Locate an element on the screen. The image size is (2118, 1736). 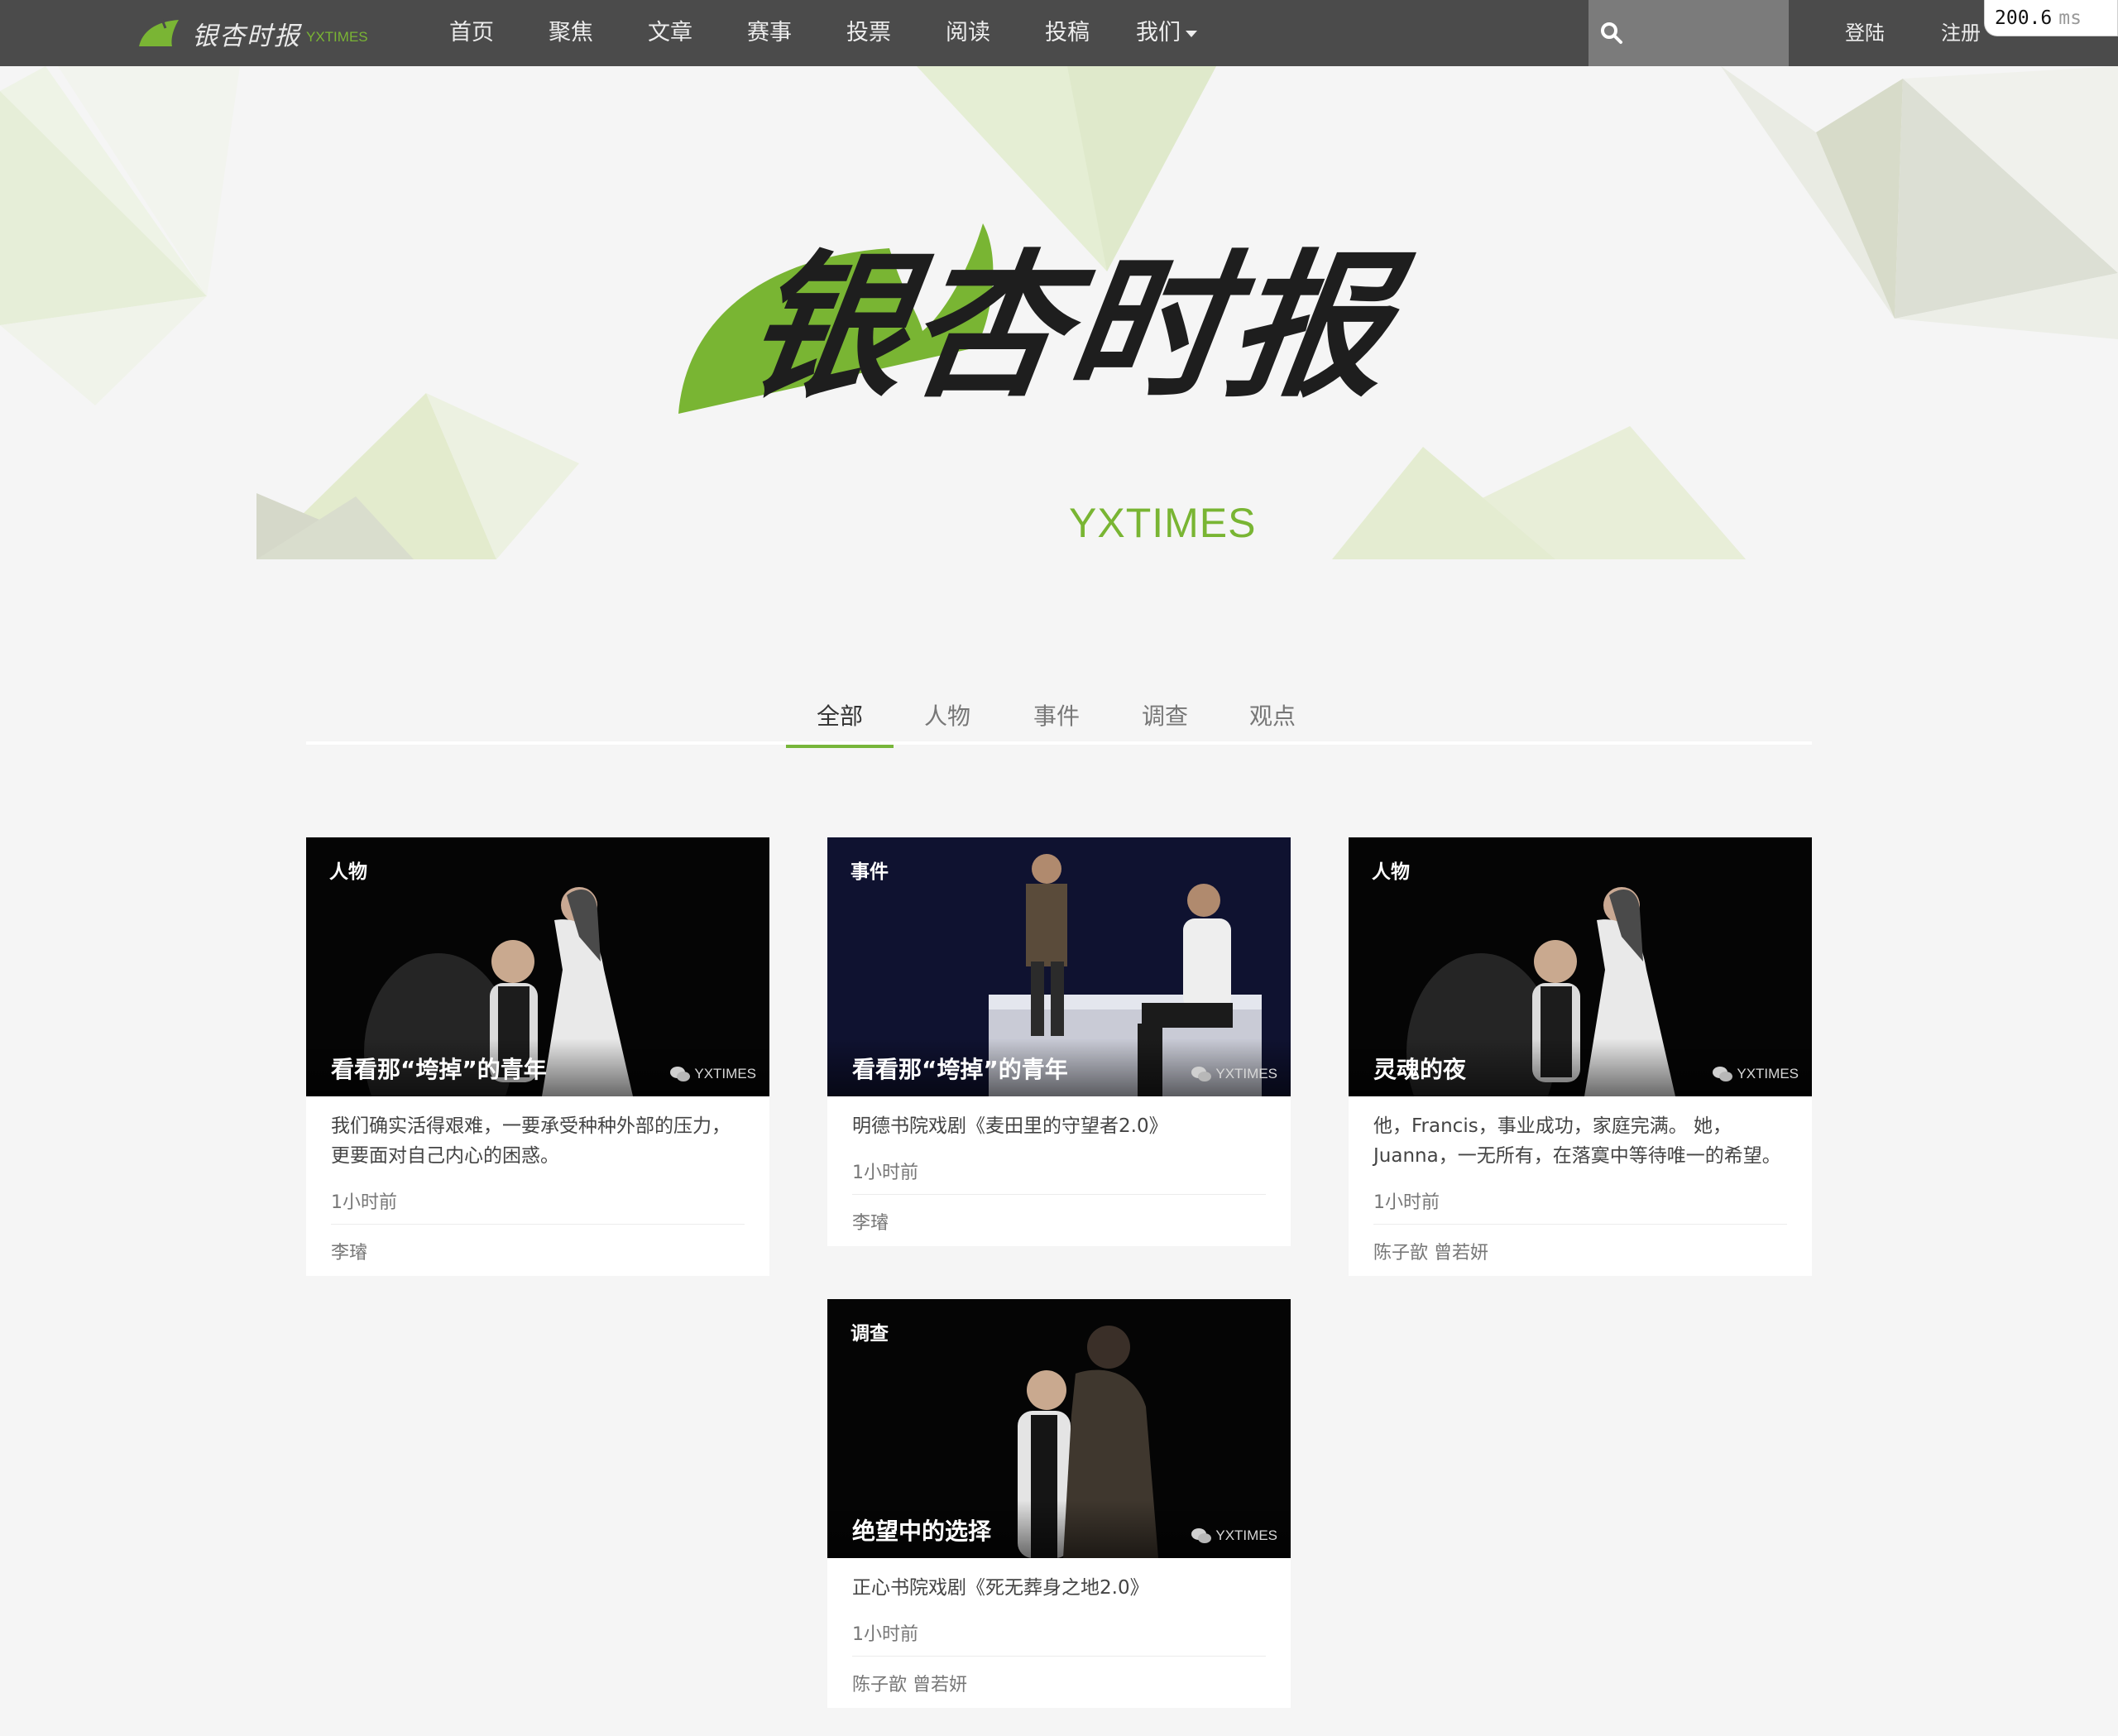
card-image: 调查 绝望中的选择 YXTIMES is located at coordinates (1059, 1429).